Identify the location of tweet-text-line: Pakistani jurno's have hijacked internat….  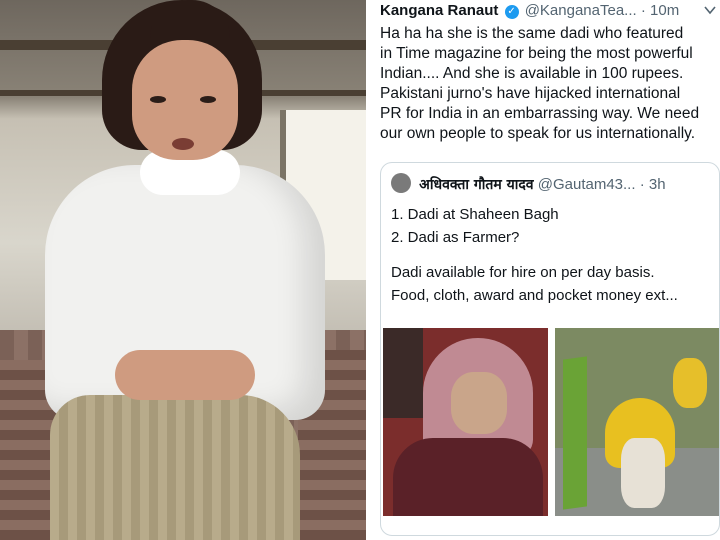
(530, 93).